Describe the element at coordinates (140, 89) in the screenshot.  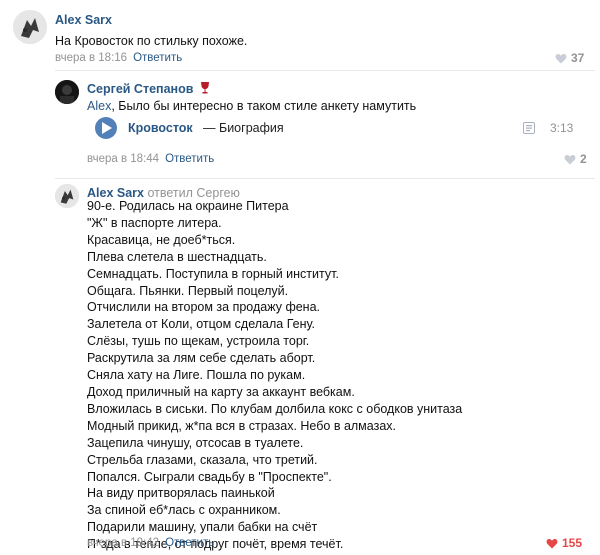
I see `author-name: Сергей Степанов` at that location.